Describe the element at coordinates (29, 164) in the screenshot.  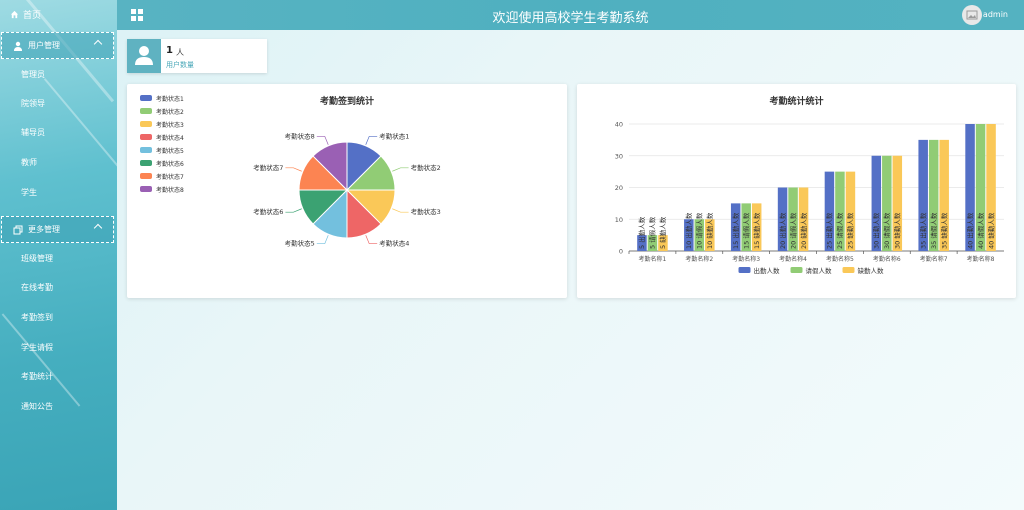
I see `sidebar-item-teacher: 教师` at that location.